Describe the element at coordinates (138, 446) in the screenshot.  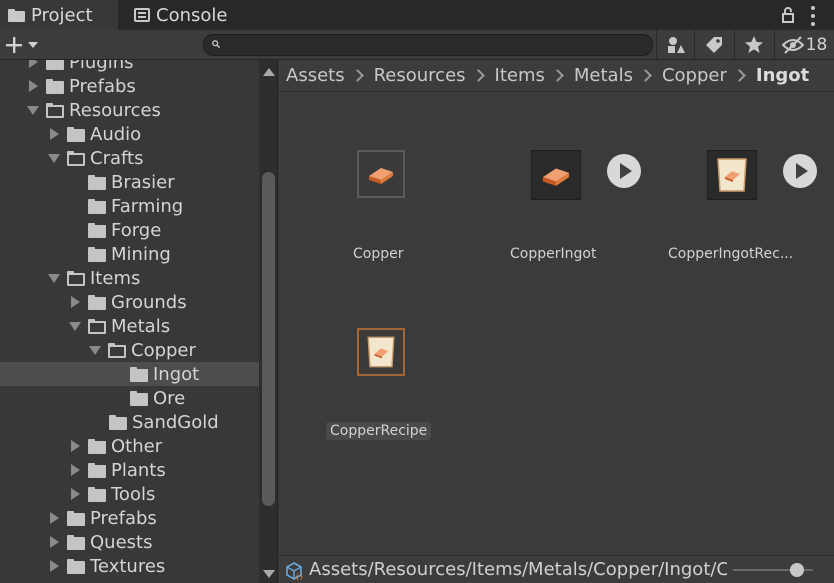
I see `tree-item-other: Other` at that location.